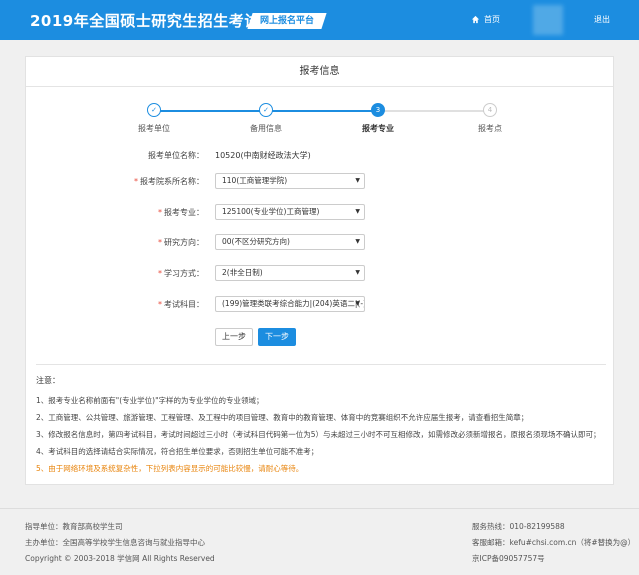 The image size is (639, 575). What do you see at coordinates (475, 19) in the screenshot?
I see `home-icon` at bounding box center [475, 19].